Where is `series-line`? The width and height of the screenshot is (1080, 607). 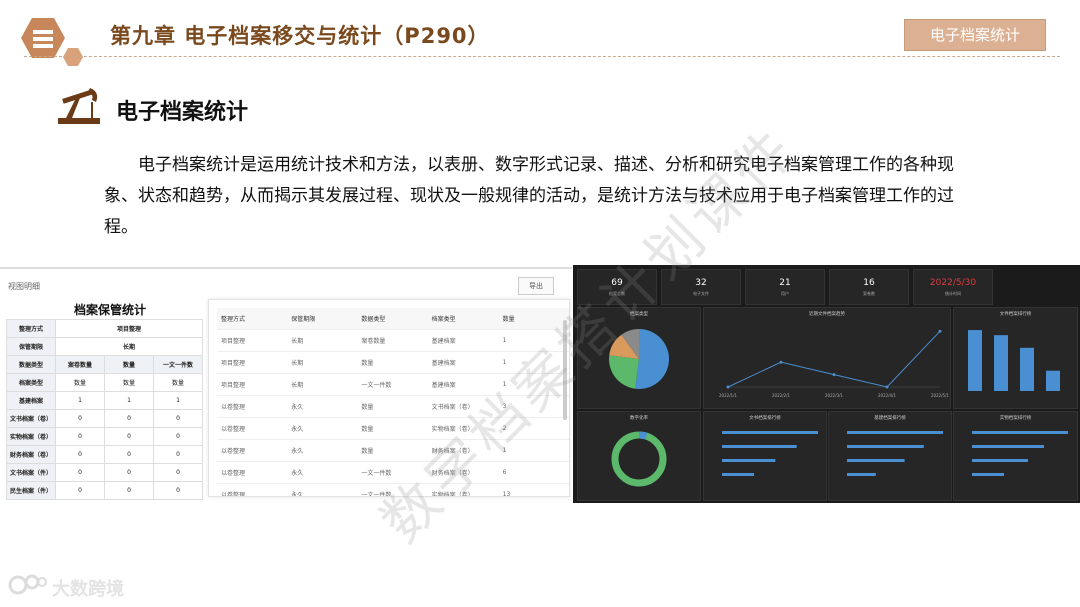 series-line is located at coordinates (834, 359).